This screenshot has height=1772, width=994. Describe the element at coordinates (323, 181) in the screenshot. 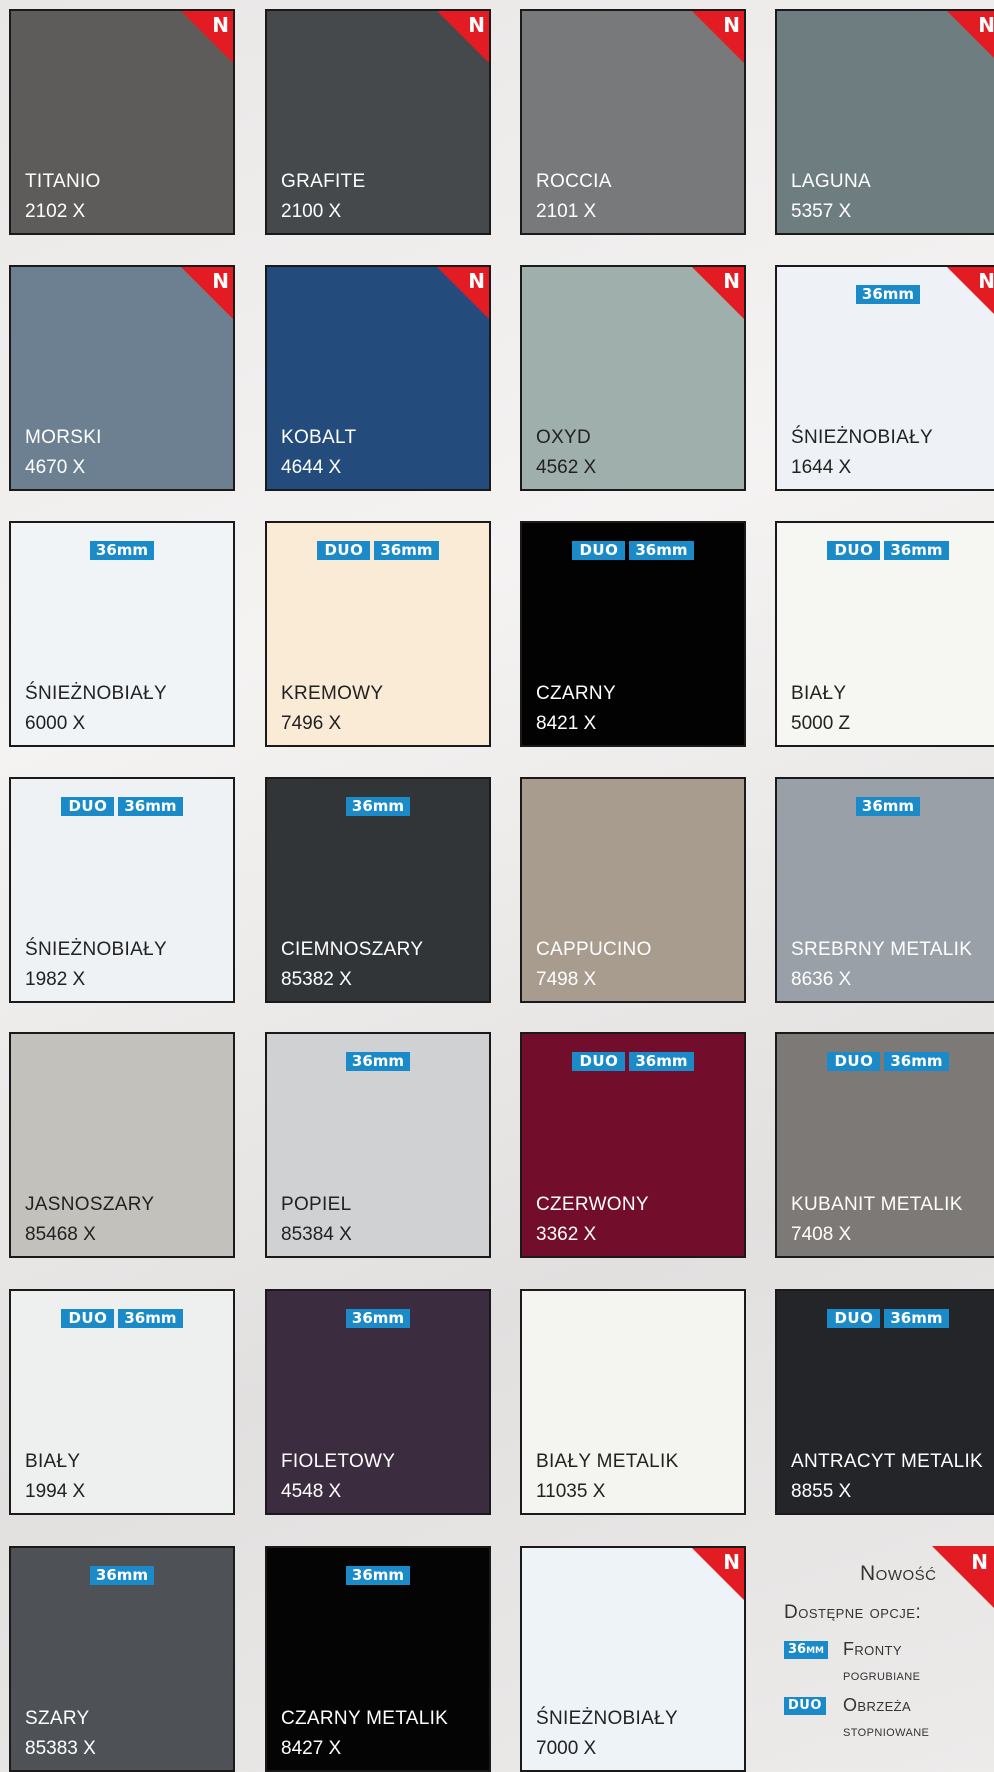

I see `swatch-name: GRAFITE` at that location.